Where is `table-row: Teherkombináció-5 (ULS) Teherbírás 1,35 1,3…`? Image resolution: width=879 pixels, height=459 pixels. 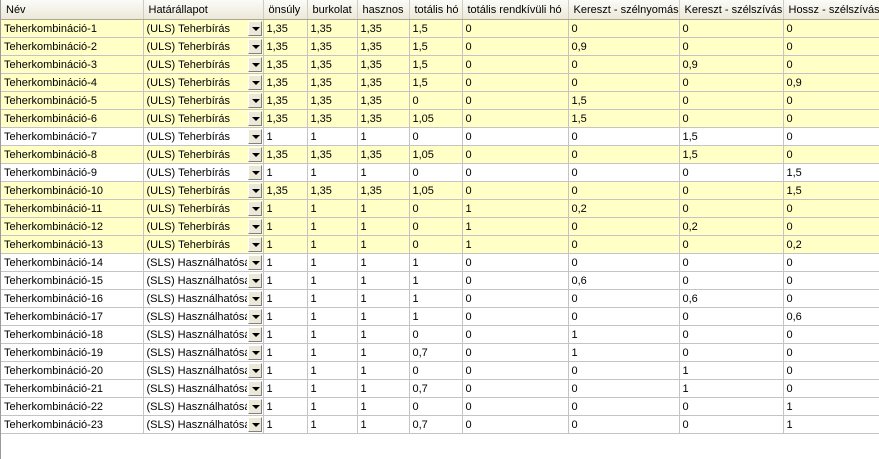
table-row: Teherkombináció-5 (ULS) Teherbírás 1,35 1,3… is located at coordinates (440, 100).